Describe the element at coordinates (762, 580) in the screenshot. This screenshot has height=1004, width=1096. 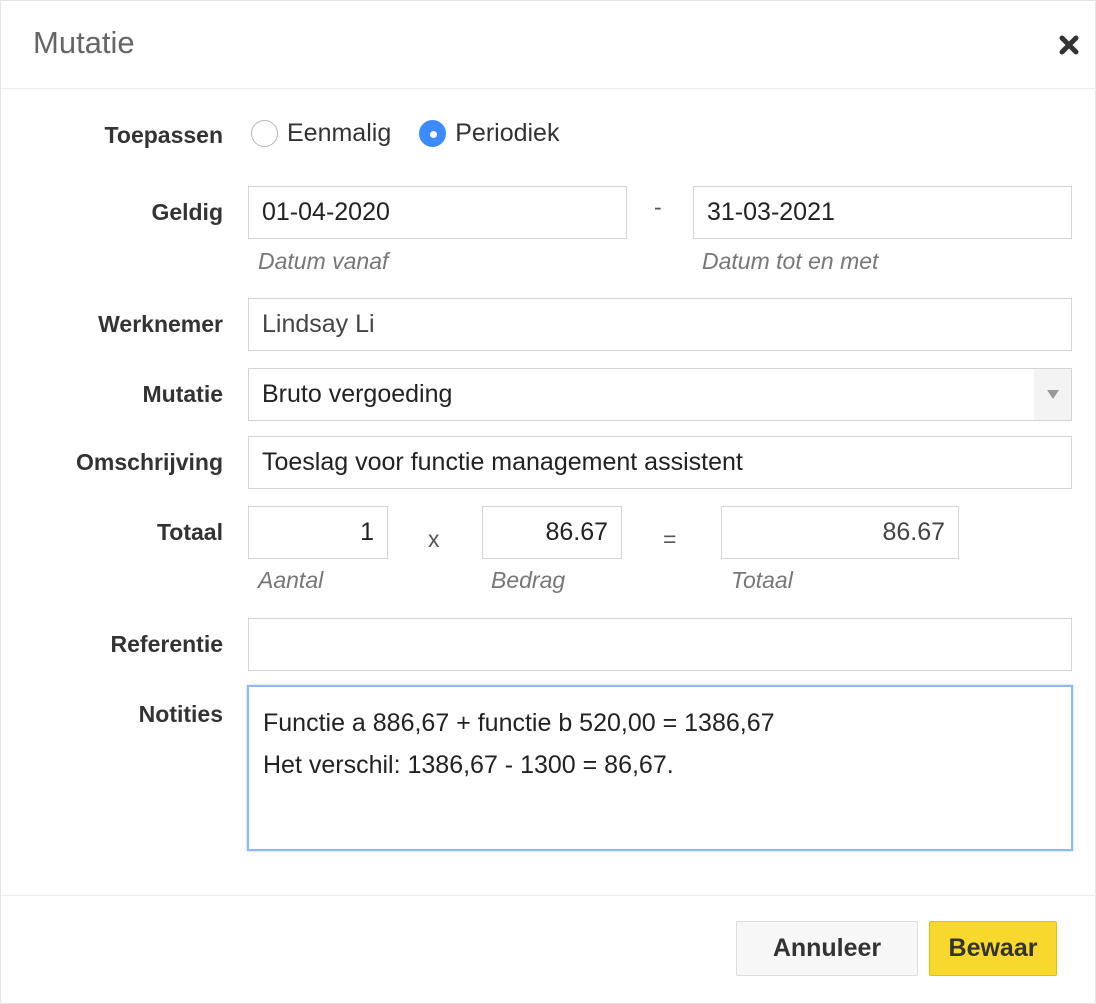
I see `totaal-hint: Totaal` at that location.